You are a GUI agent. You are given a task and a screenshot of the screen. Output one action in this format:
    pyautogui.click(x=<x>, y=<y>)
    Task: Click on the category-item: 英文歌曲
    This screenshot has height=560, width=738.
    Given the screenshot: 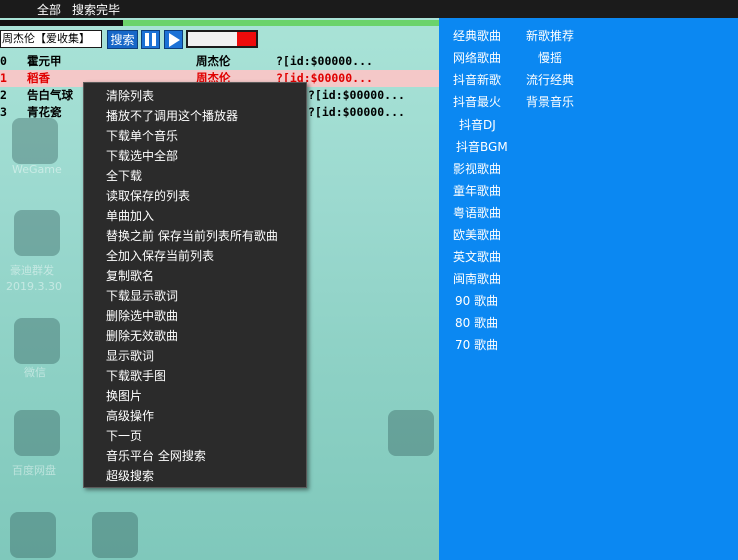 What is the action you would take?
    pyautogui.click(x=477, y=256)
    